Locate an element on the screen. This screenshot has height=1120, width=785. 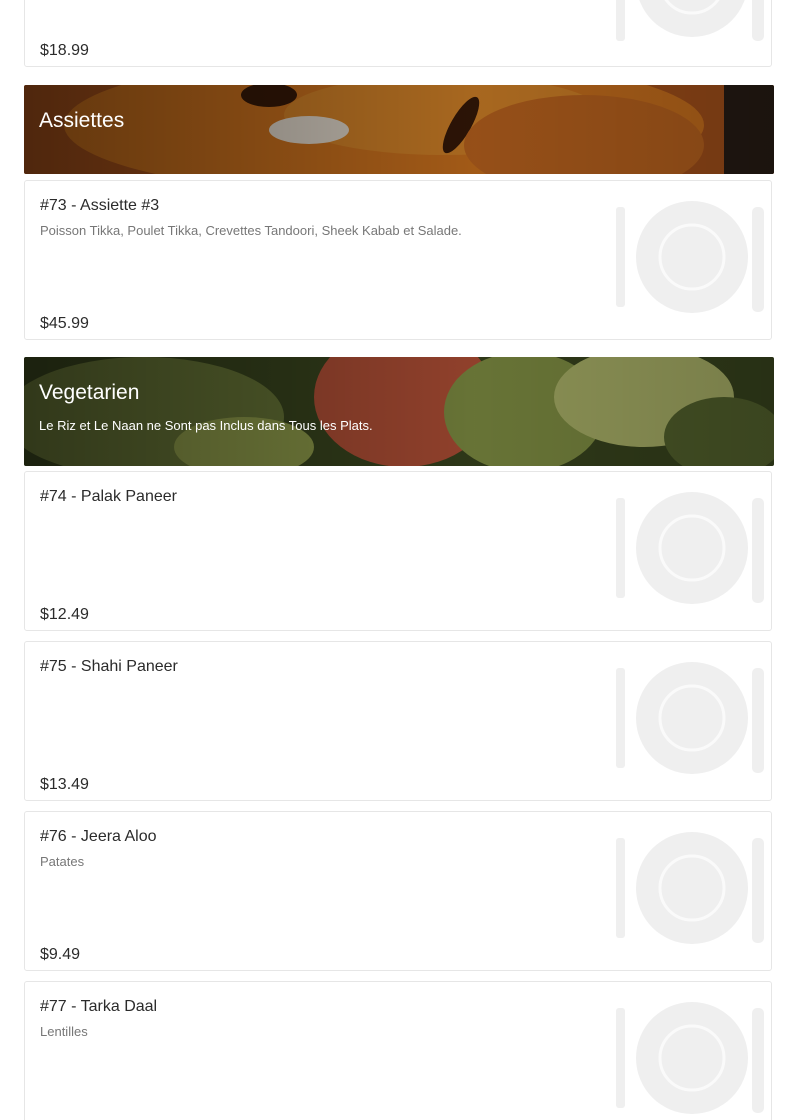
menu-item-card: $18.99 is located at coordinates (398, 33).